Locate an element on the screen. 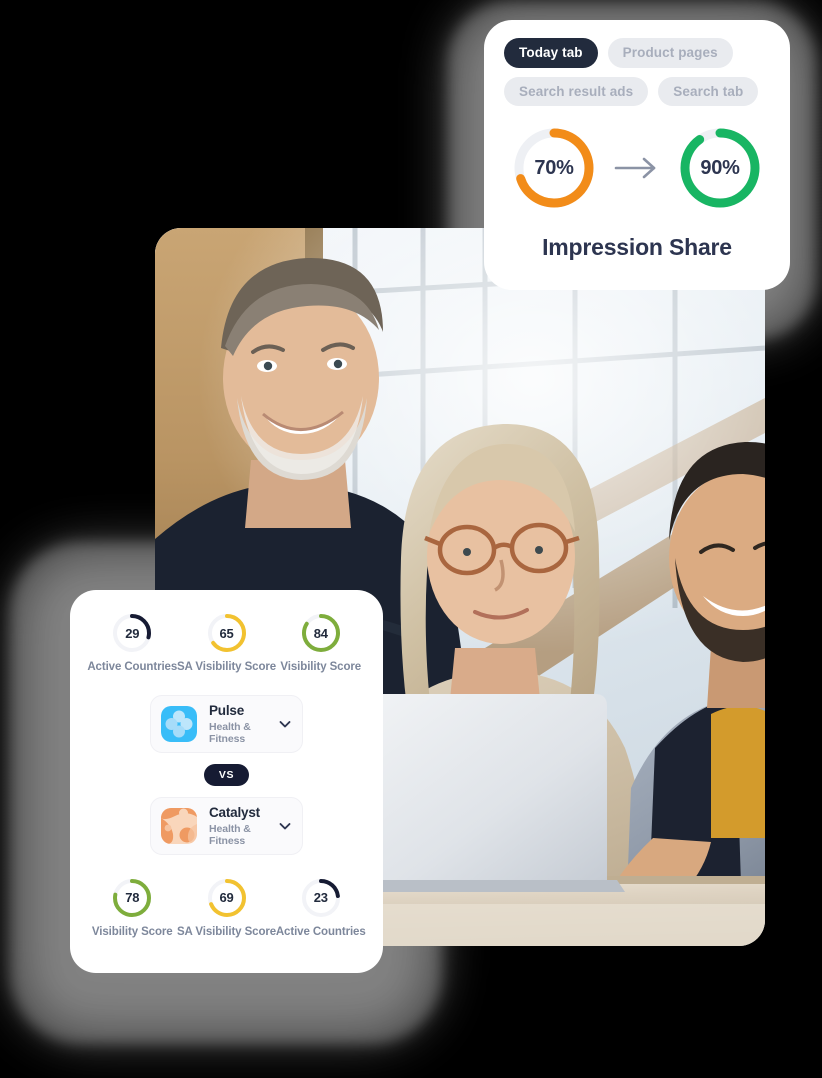 The width and height of the screenshot is (822, 1078). mini-donut-23: 23 is located at coordinates (321, 898).